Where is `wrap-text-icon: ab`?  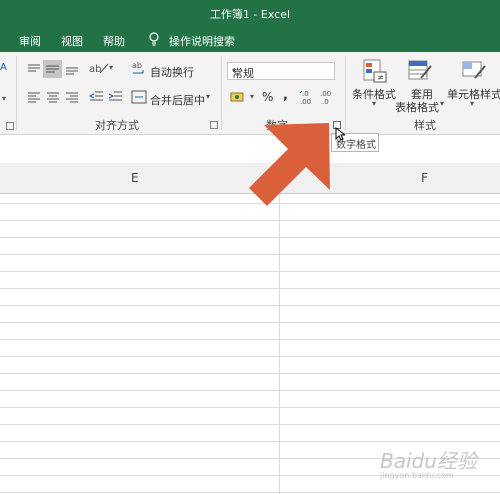
wrap-text-icon: ab is located at coordinates (139, 69).